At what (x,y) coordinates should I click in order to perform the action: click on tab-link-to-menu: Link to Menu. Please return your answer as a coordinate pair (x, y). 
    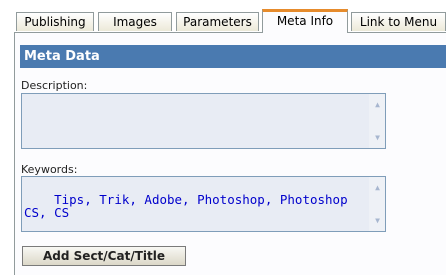
    Looking at the image, I should click on (398, 21).